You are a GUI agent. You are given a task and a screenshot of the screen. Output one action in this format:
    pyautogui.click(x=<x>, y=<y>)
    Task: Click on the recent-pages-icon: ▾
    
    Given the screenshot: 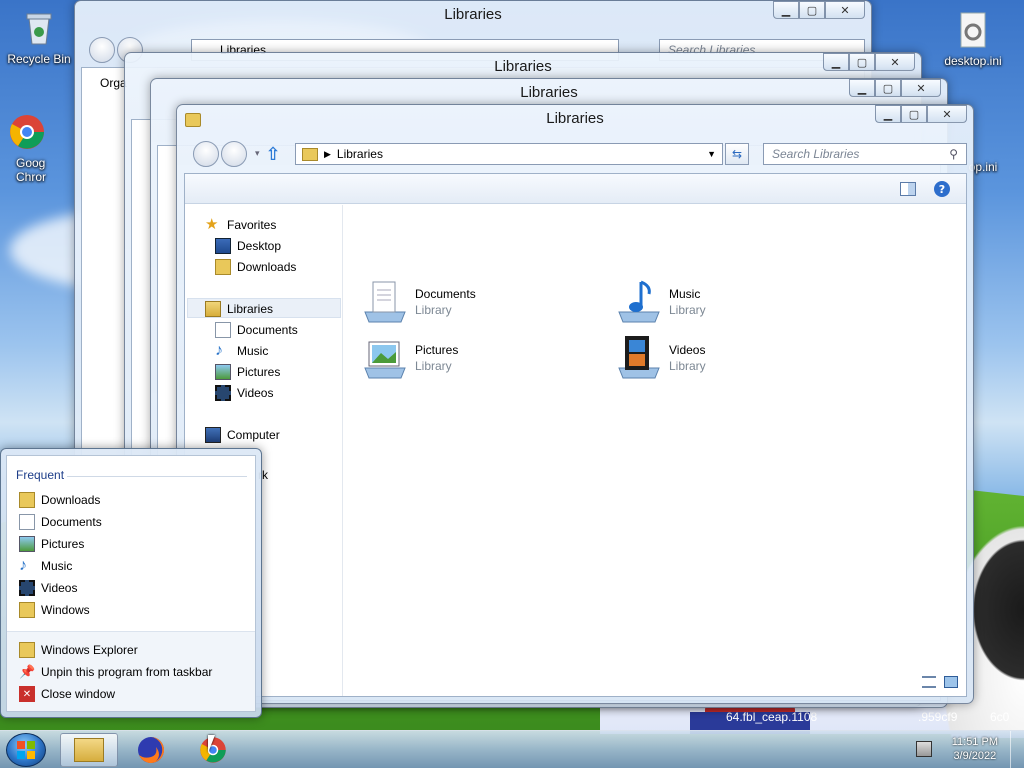 What is the action you would take?
    pyautogui.click(x=257, y=154)
    